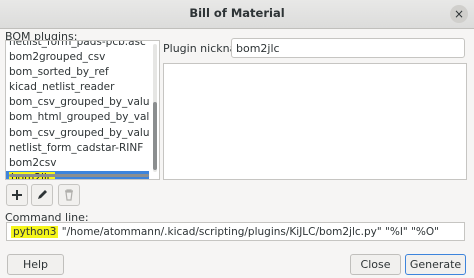  I want to click on nickname-input: bom2jlc, so click(348, 48).